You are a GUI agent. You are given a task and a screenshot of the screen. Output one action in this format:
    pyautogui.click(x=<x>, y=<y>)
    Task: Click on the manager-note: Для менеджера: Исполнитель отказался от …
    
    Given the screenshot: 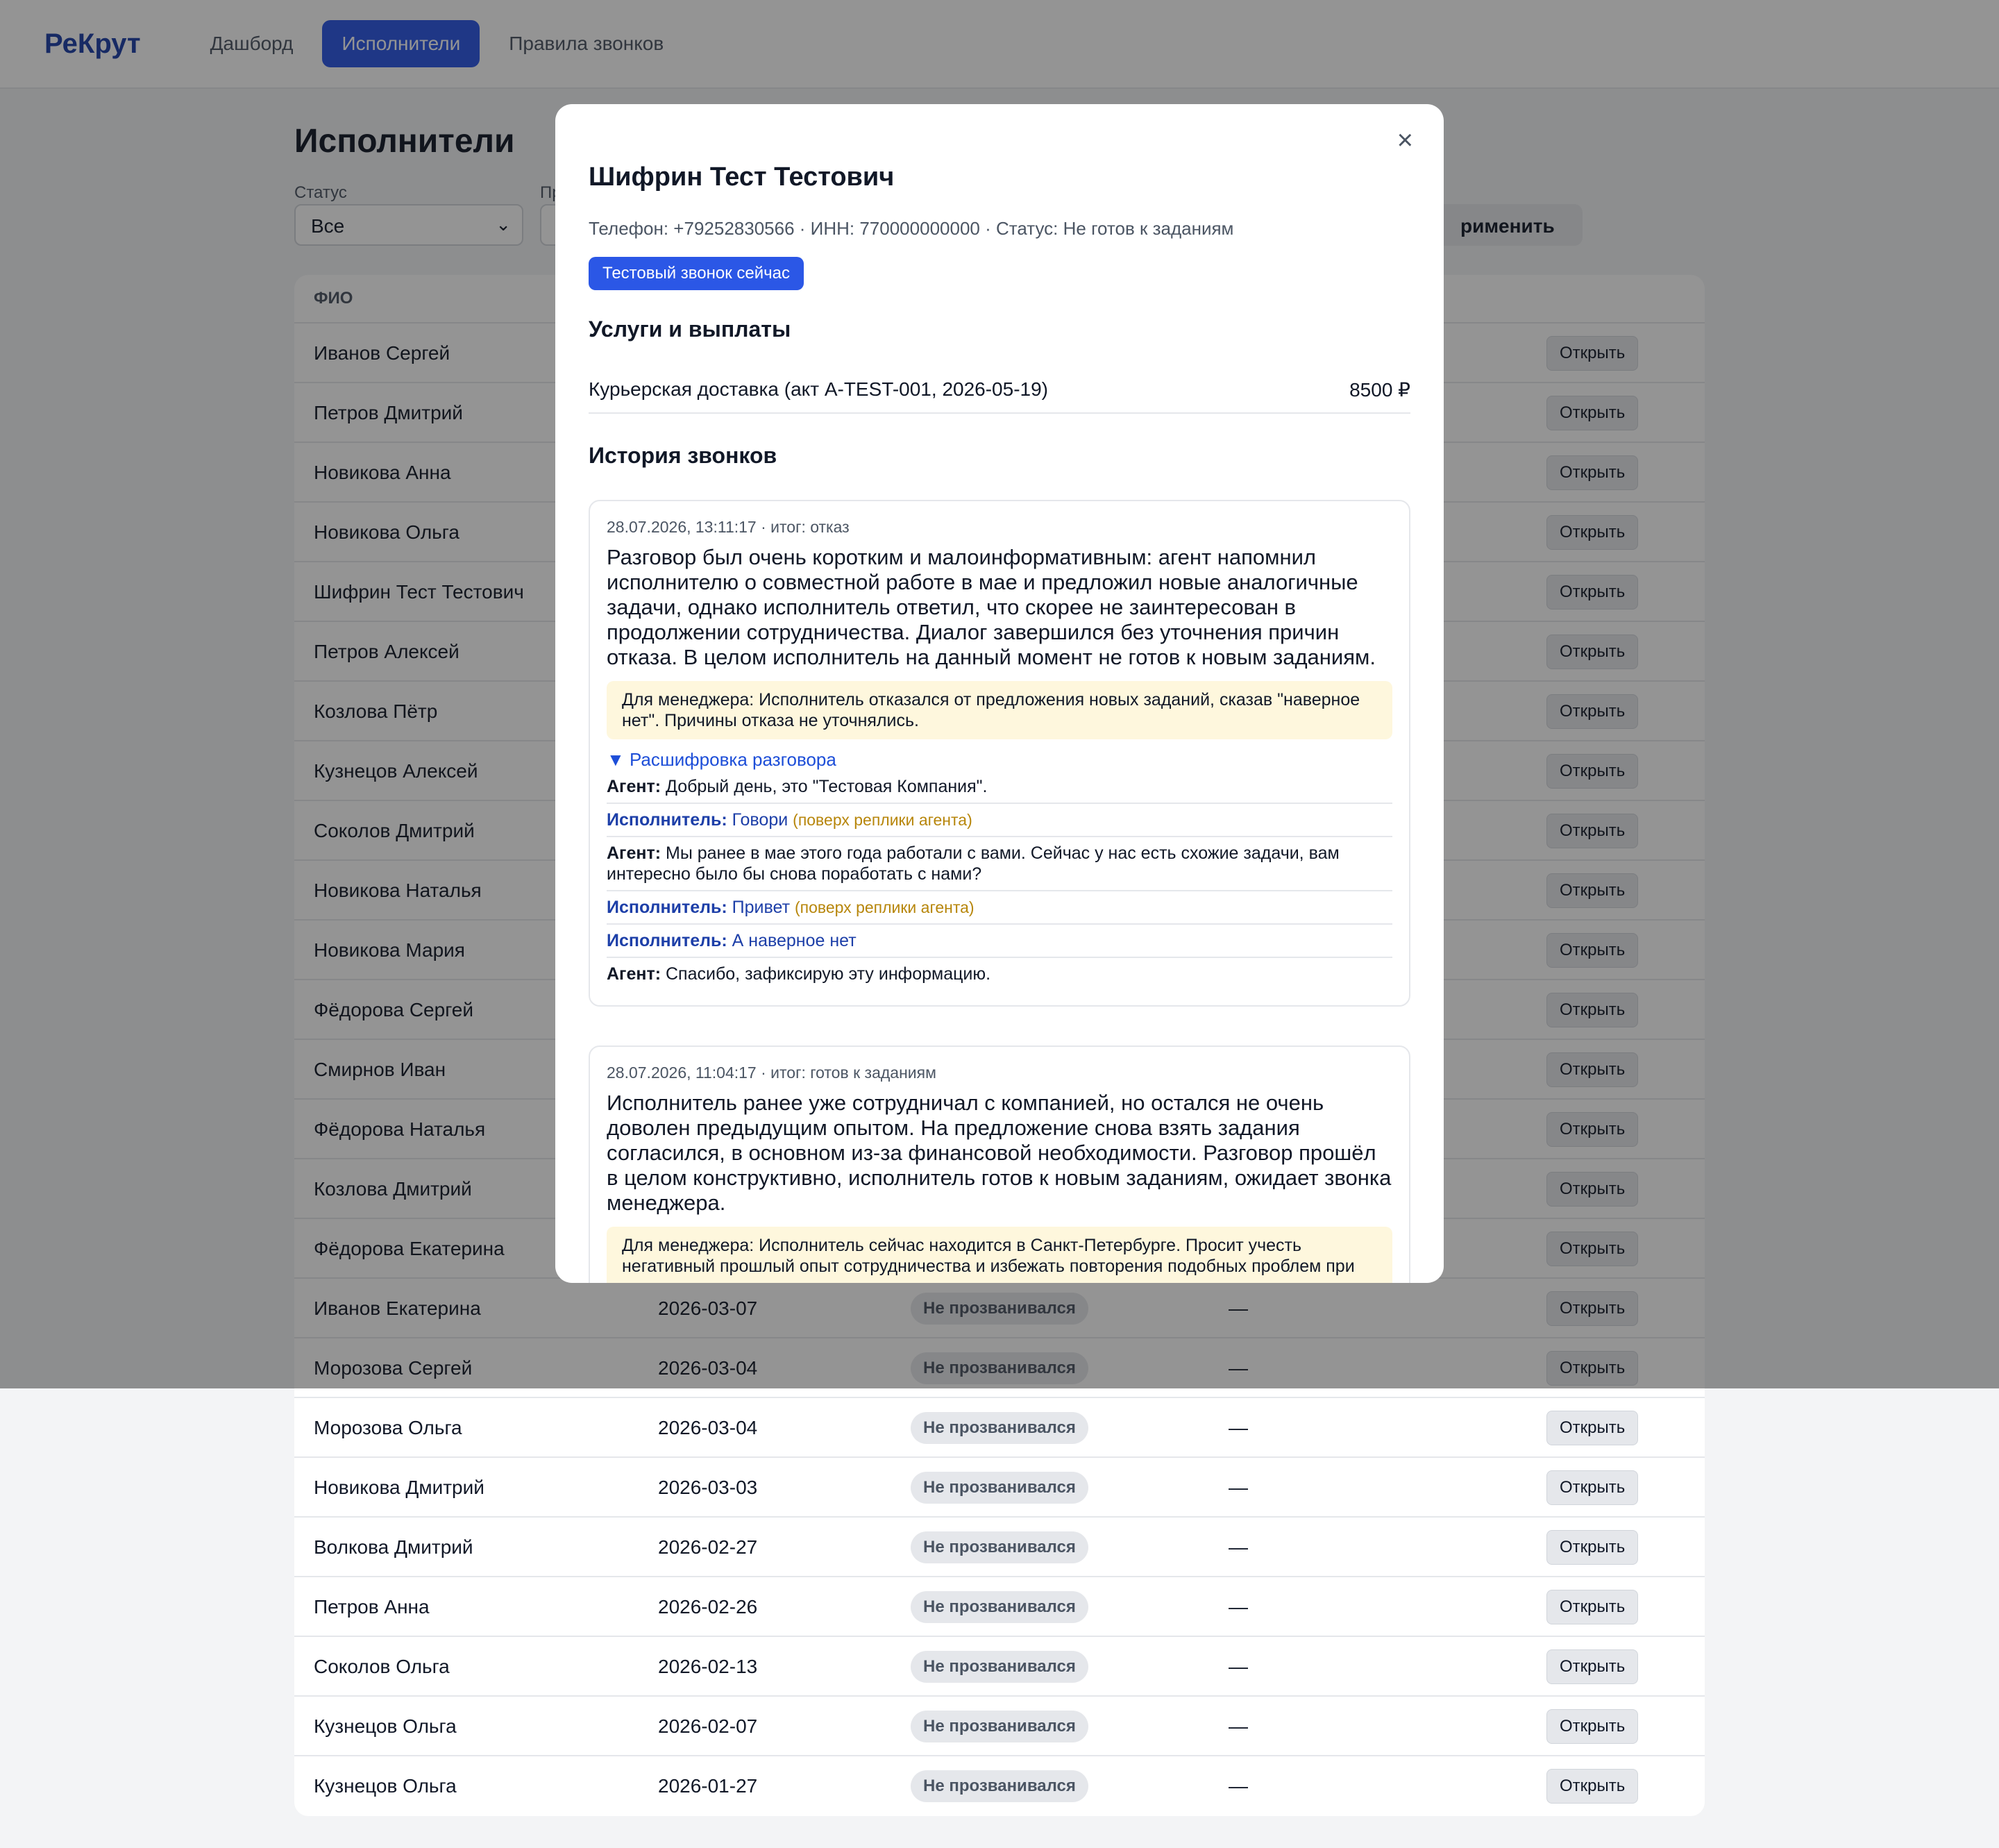 What is the action you would take?
    pyautogui.click(x=999, y=710)
    